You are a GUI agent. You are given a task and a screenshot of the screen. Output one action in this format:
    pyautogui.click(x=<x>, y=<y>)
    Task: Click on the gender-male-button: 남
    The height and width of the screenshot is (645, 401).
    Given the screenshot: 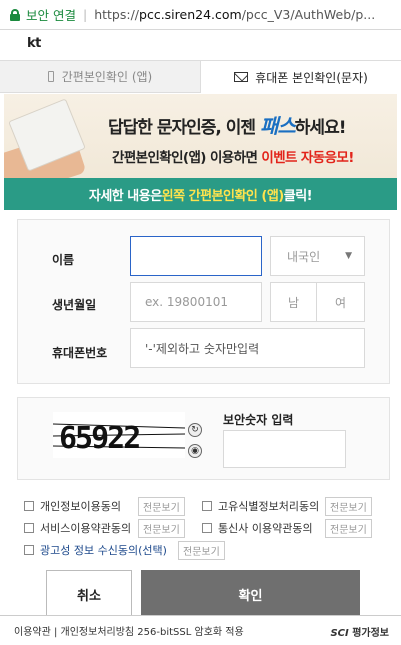 What is the action you would take?
    pyautogui.click(x=293, y=302)
    